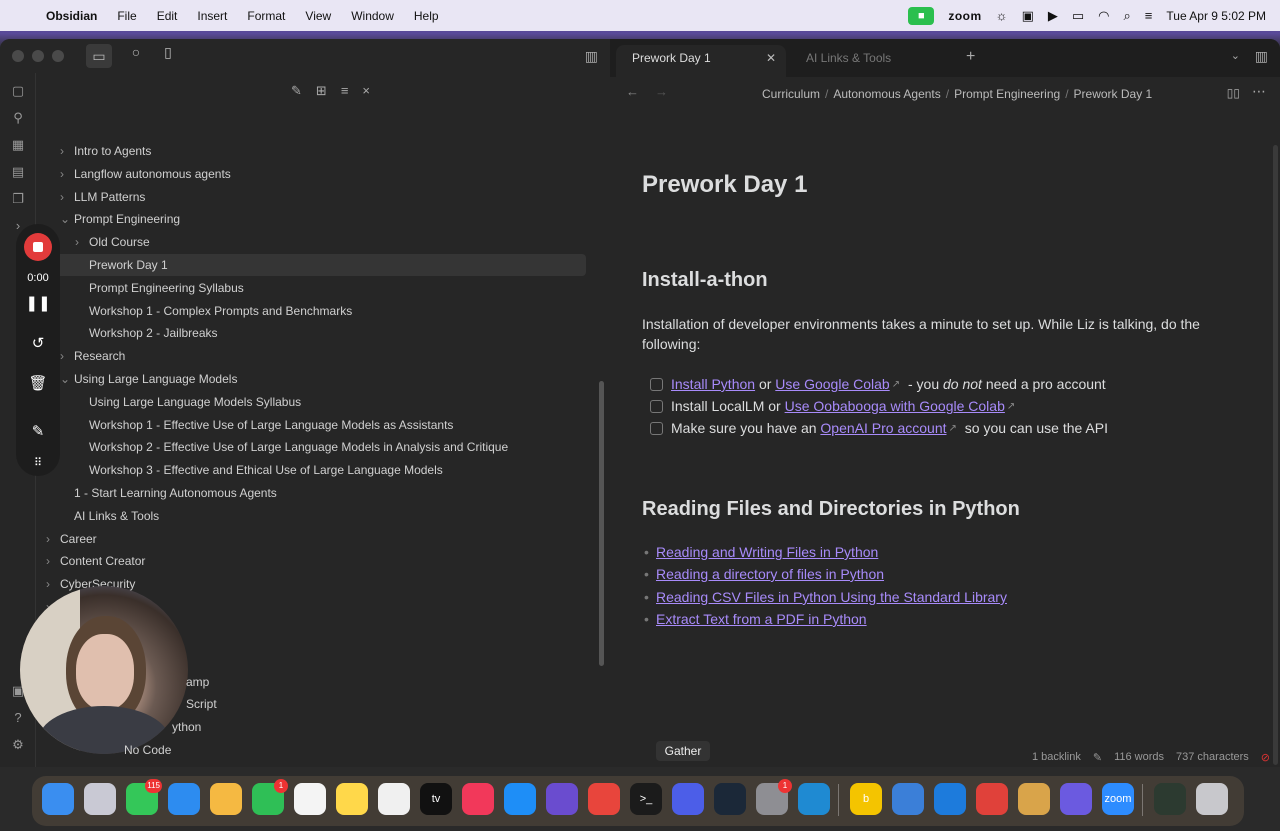 The height and width of the screenshot is (831, 1280). Describe the element at coordinates (770, 574) in the screenshot. I see `reading-directory-link: Reading a directory of files in Python` at that location.